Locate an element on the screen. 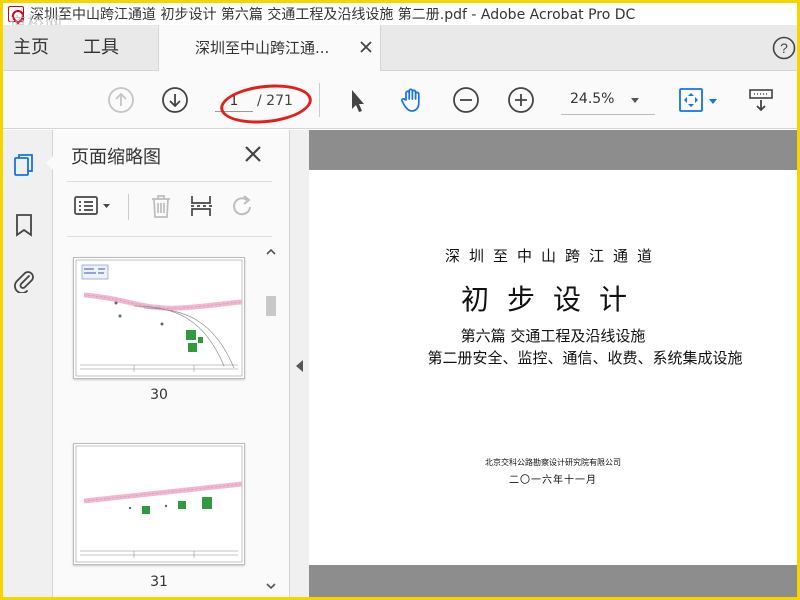 The width and height of the screenshot is (800, 600). chevron-down-icon is located at coordinates (635, 100).